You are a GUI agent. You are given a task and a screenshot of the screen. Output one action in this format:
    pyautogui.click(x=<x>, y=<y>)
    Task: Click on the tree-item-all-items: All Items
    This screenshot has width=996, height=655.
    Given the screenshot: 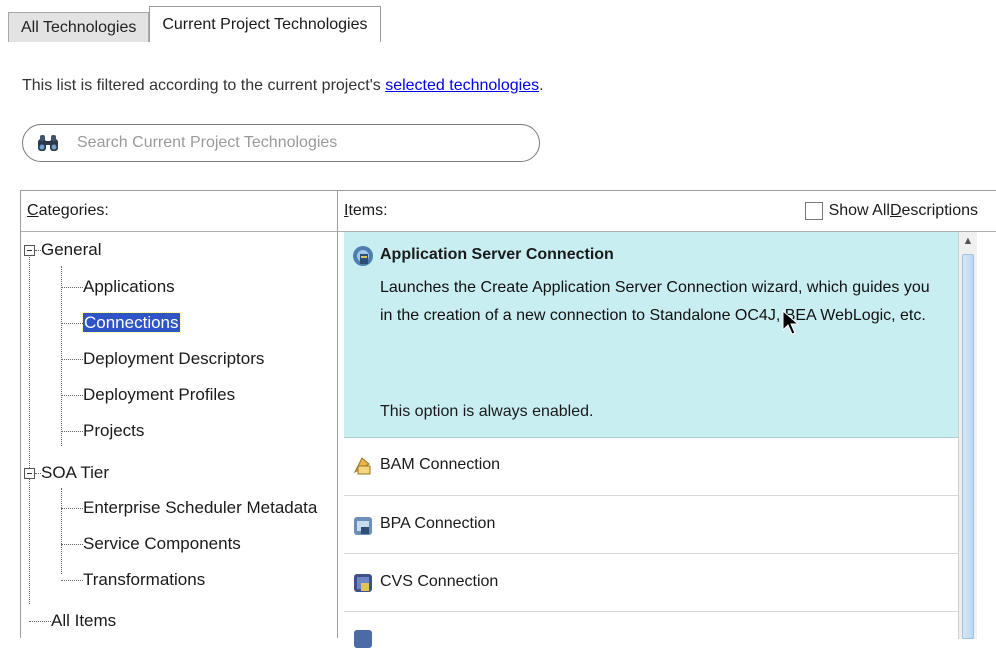 What is the action you would take?
    pyautogui.click(x=83, y=621)
    